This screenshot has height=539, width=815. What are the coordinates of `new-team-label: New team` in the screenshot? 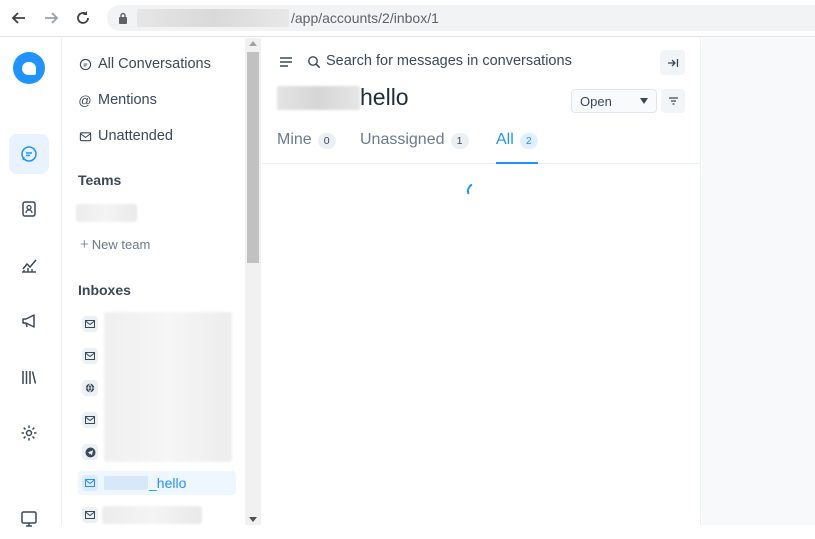 It's located at (121, 244).